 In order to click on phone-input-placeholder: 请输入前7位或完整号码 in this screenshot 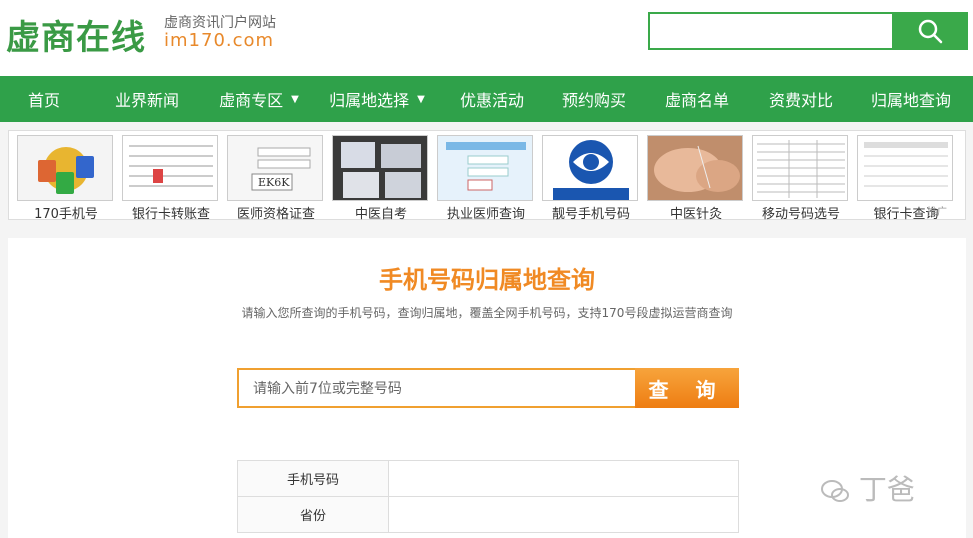, I will do `click(327, 389)`.